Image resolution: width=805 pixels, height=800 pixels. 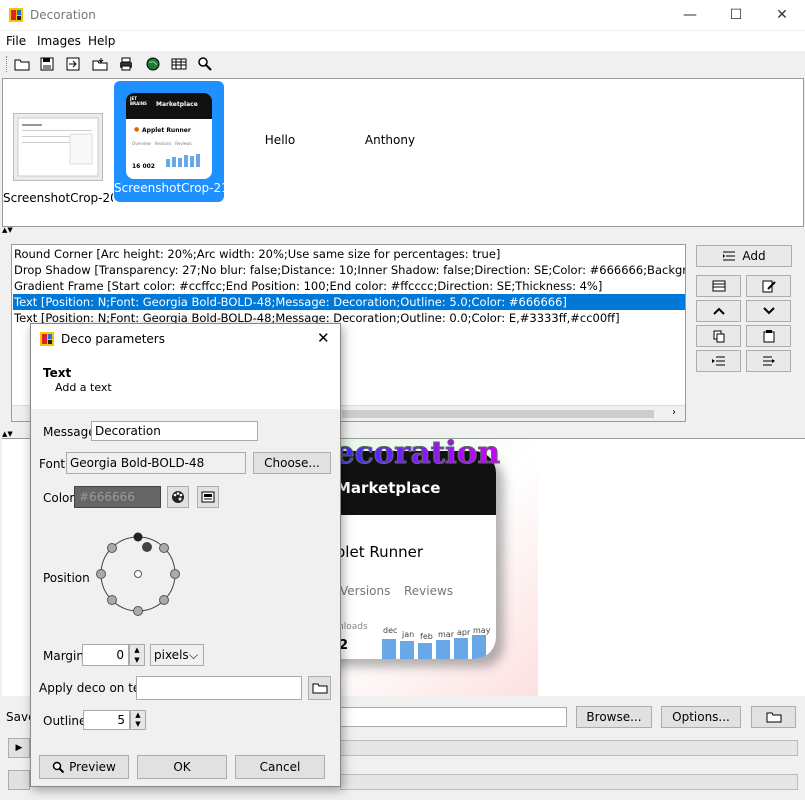 I want to click on close-button: ✕, so click(x=782, y=15).